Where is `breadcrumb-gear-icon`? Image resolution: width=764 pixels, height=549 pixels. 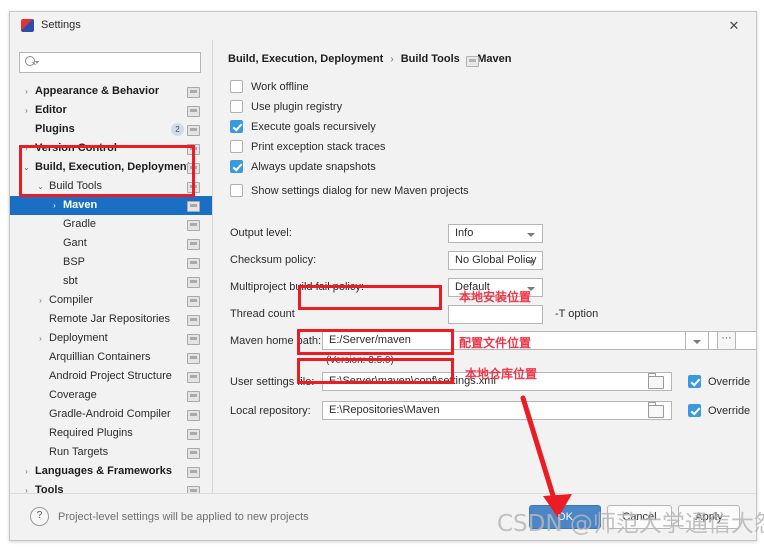 breadcrumb-gear-icon is located at coordinates (472, 61).